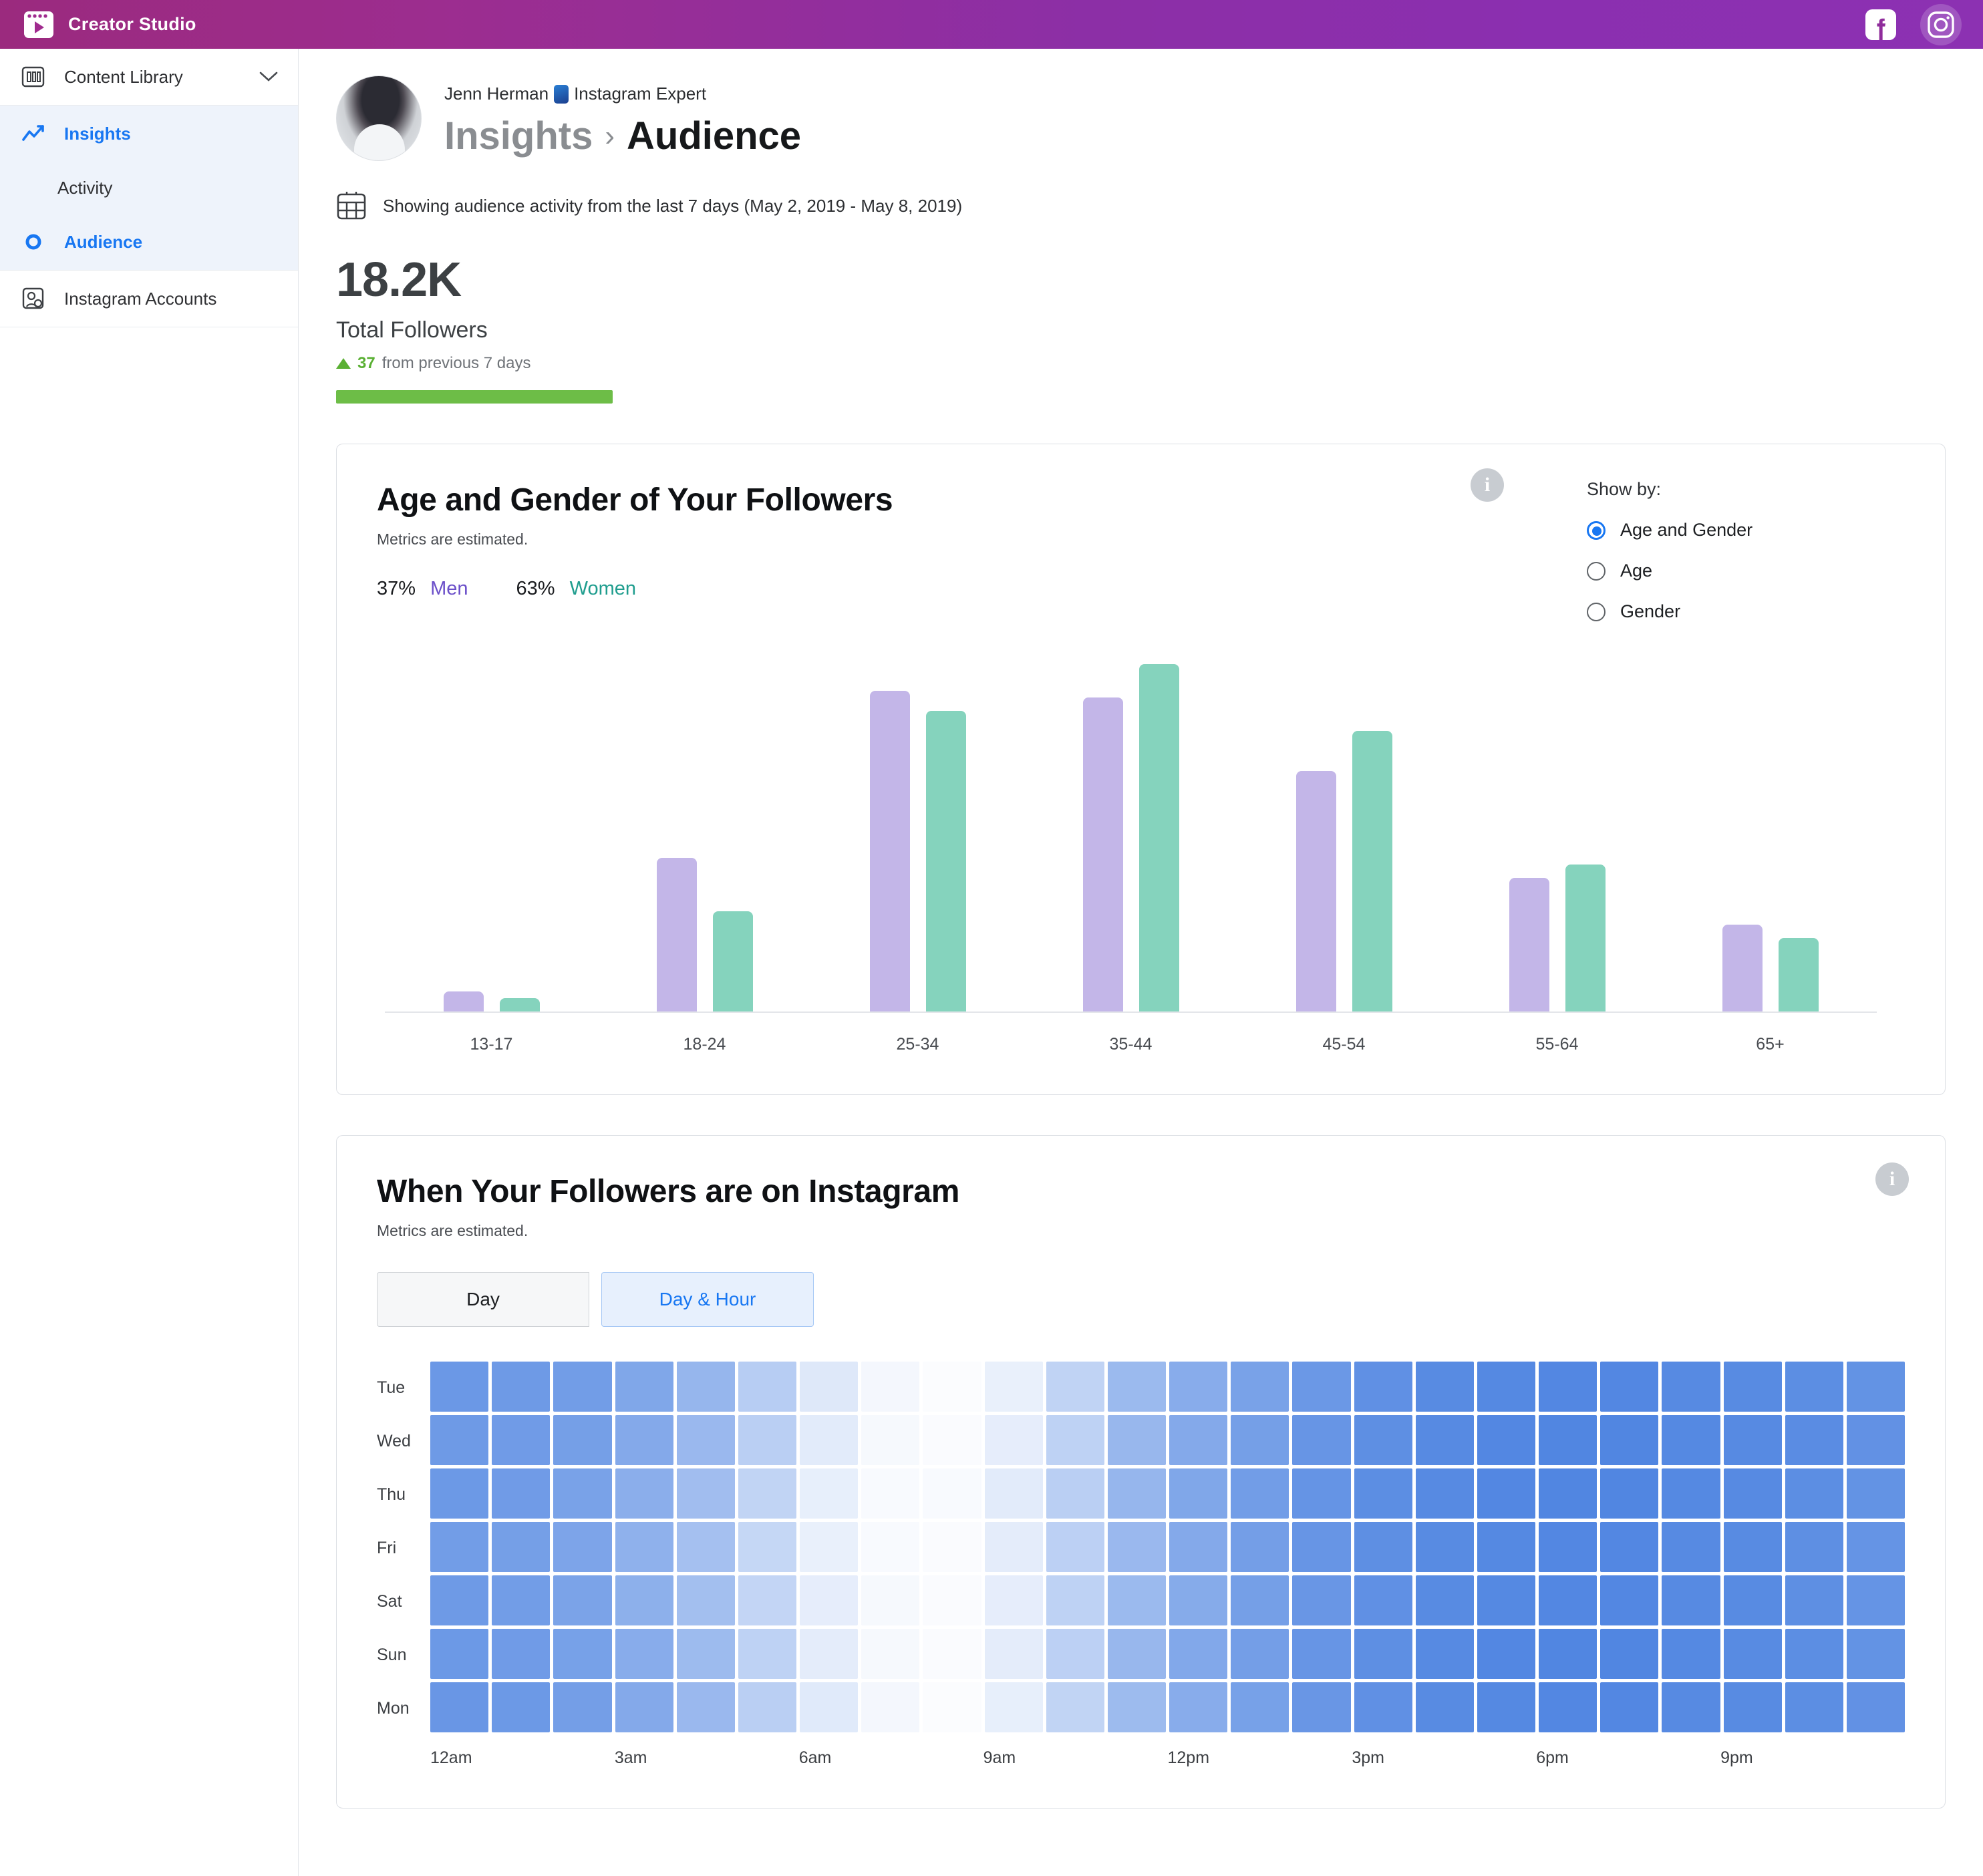 This screenshot has height=1876, width=1983. Describe the element at coordinates (149, 188) in the screenshot. I see `sidebar-item-activity: Activity` at that location.